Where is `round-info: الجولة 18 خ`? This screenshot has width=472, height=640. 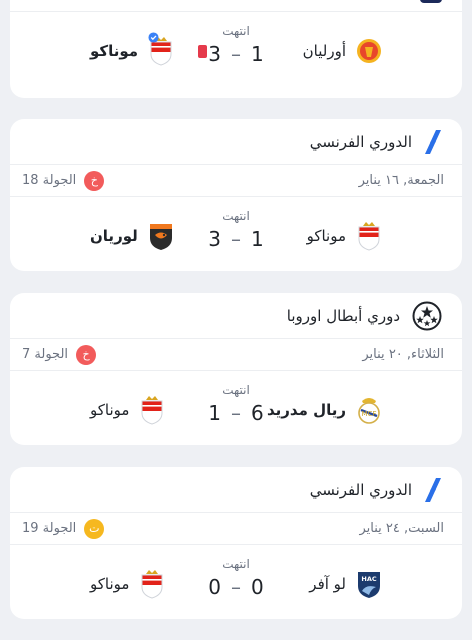 round-info: الجولة 18 خ is located at coordinates (63, 180).